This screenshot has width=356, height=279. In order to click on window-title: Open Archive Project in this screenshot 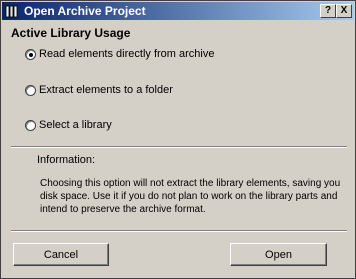, I will do `click(85, 11)`.